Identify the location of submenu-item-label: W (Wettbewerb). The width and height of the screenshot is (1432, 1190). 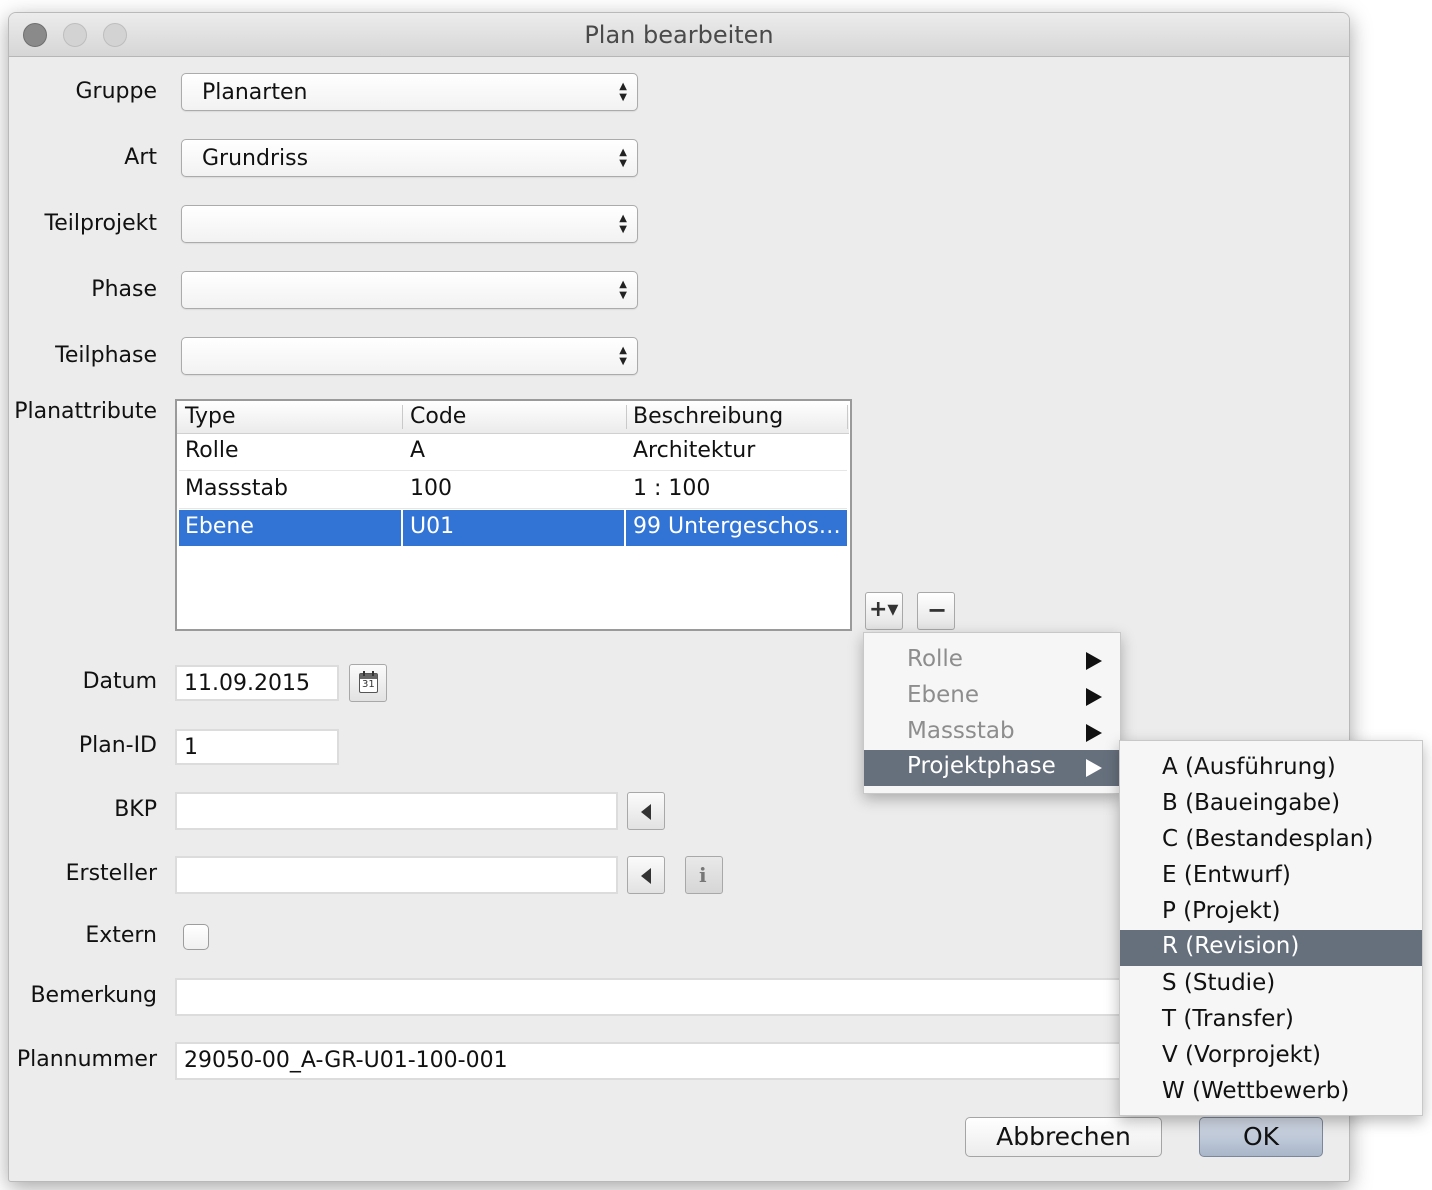
(1256, 1091).